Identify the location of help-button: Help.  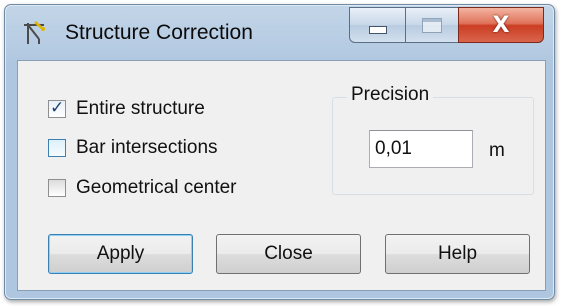
(457, 254).